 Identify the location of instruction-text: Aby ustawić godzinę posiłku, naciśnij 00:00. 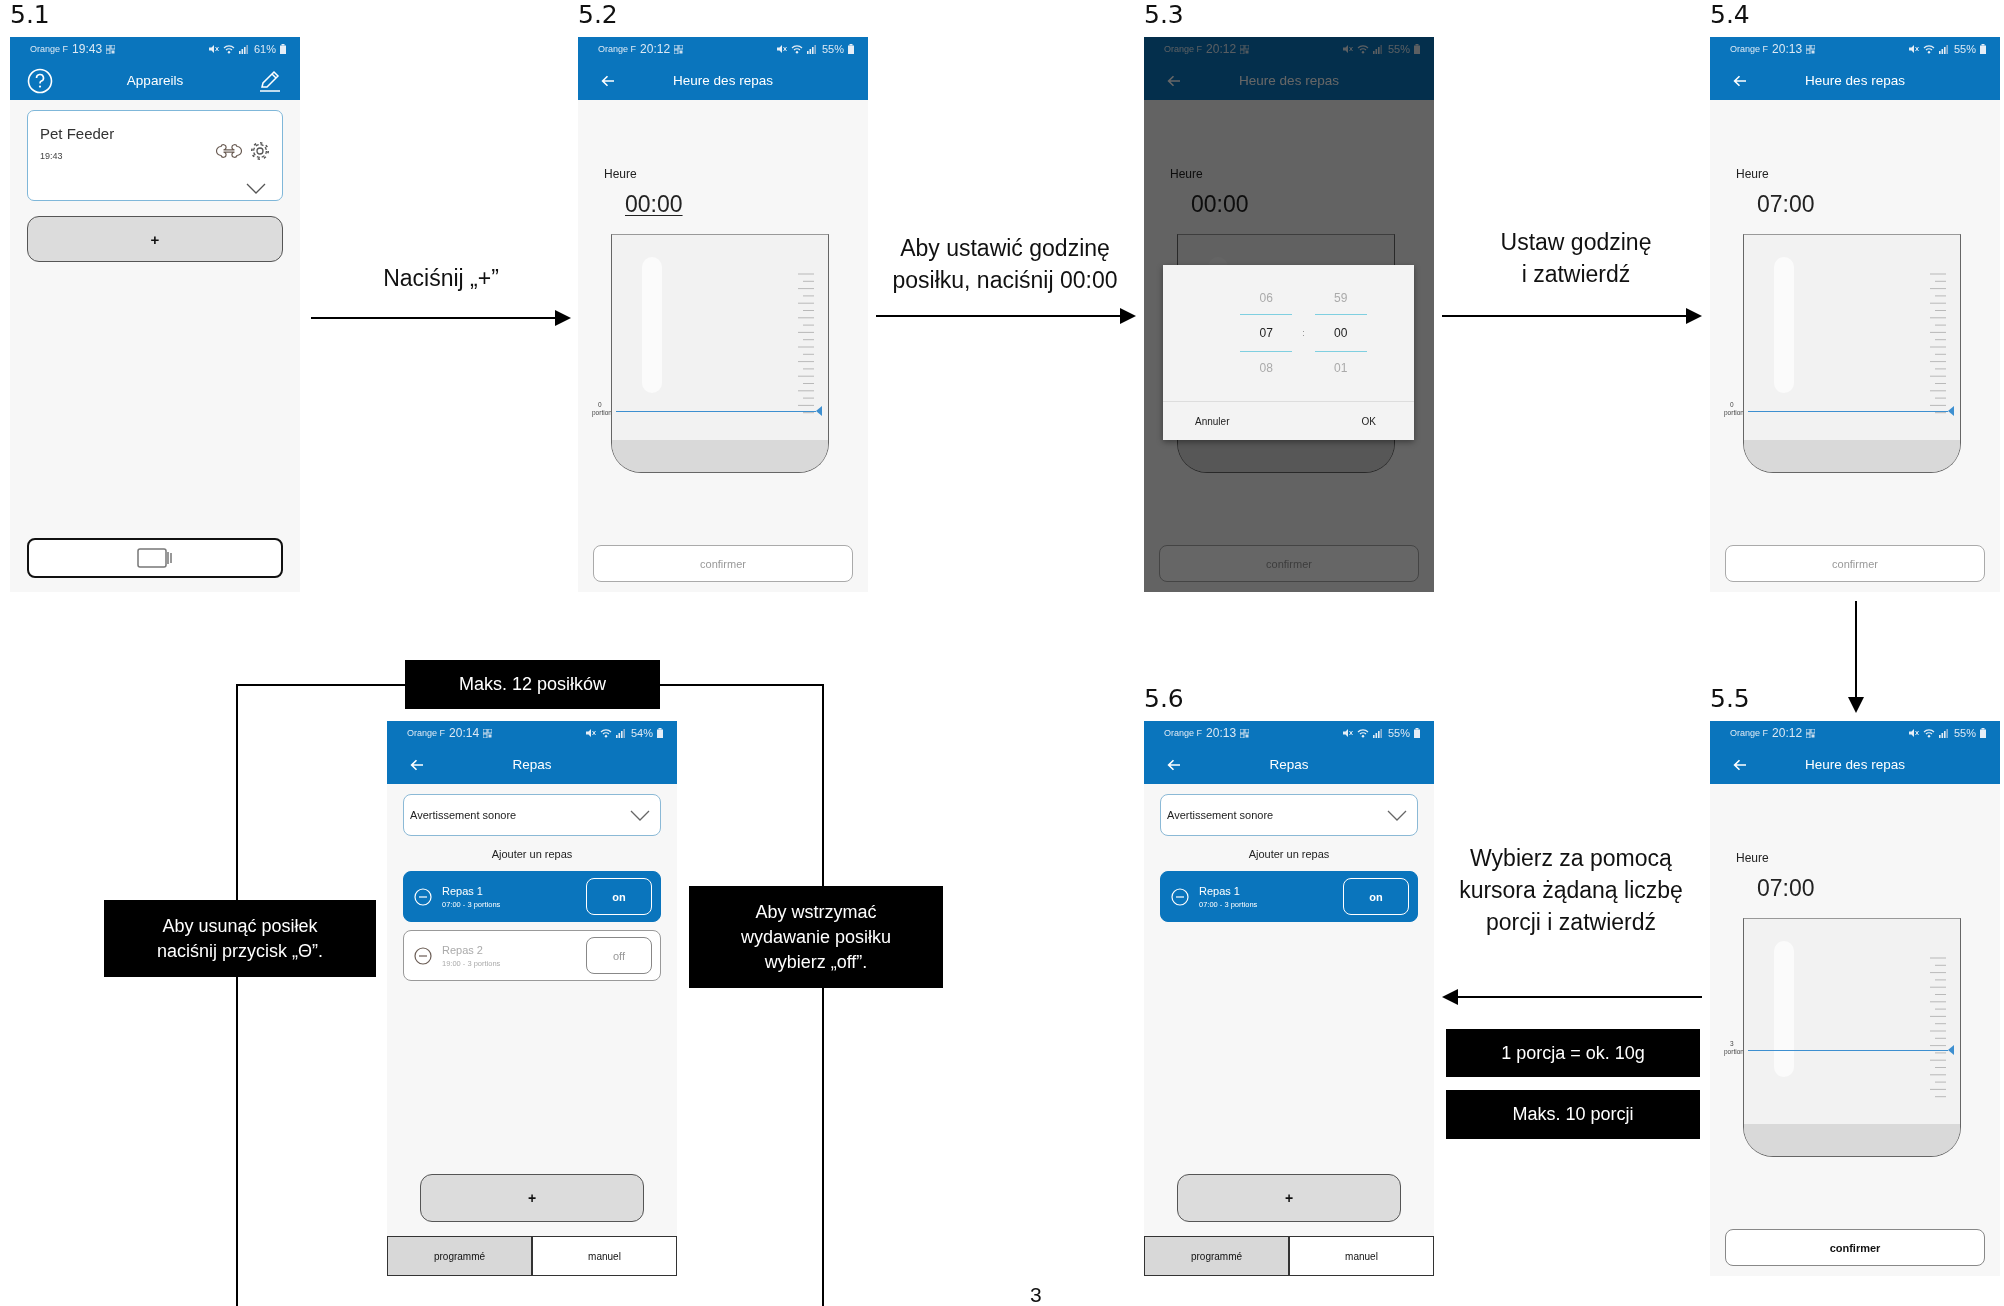
(1005, 264).